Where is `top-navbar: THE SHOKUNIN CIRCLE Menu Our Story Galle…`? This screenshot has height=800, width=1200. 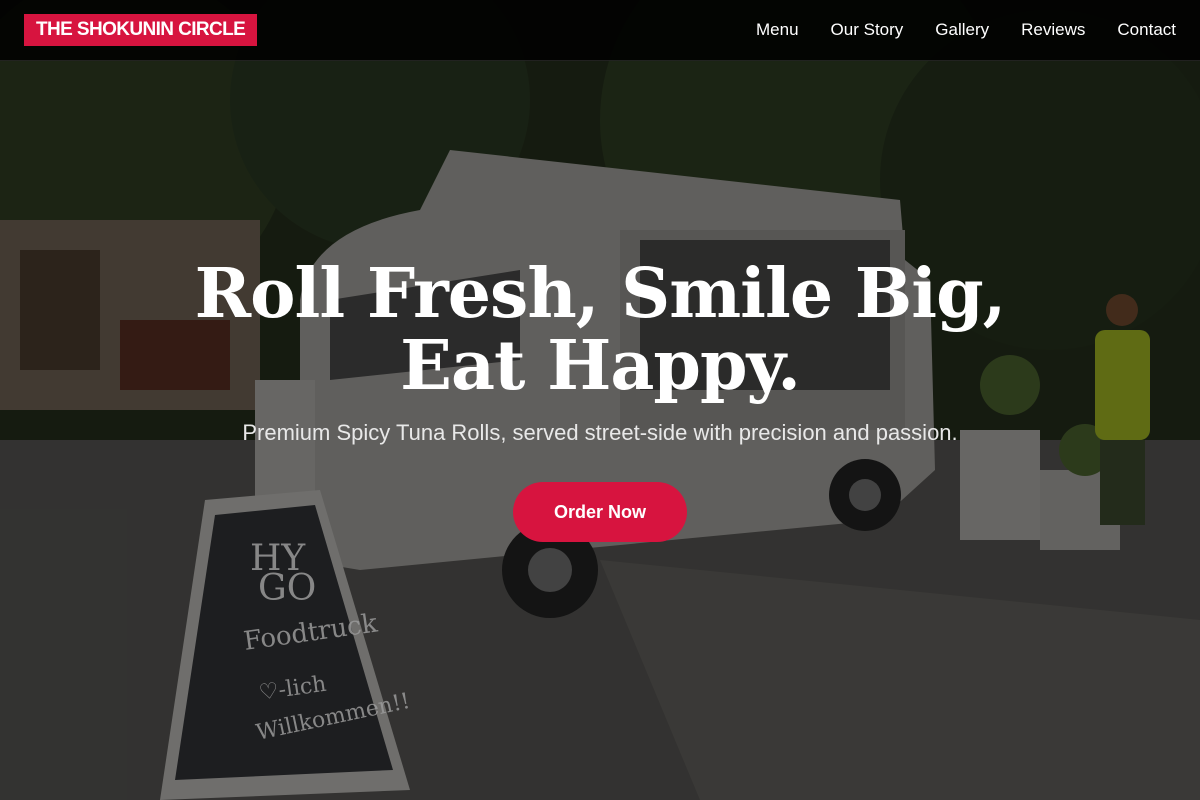 top-navbar: THE SHOKUNIN CIRCLE Menu Our Story Galle… is located at coordinates (600, 30).